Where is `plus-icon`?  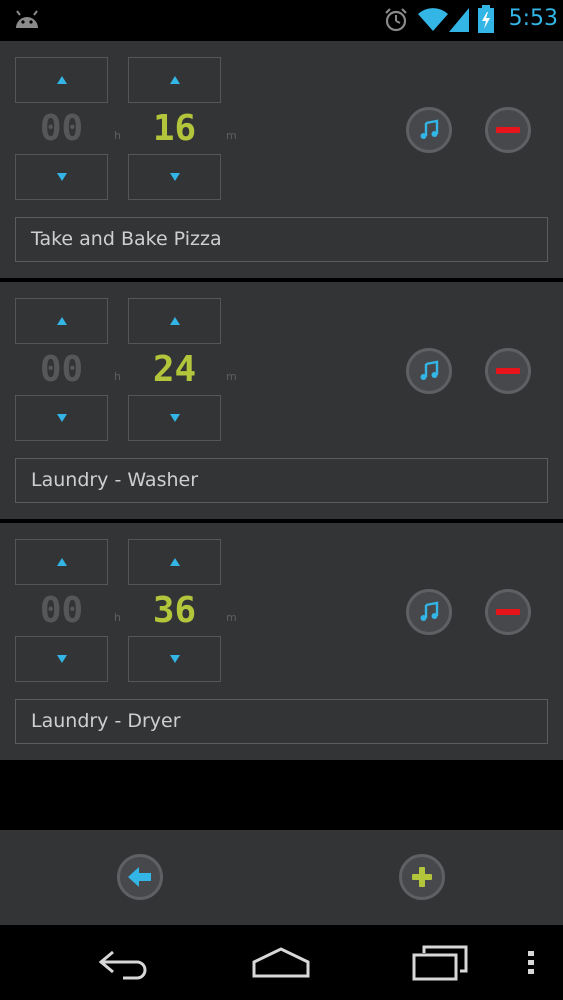
plus-icon is located at coordinates (422, 877).